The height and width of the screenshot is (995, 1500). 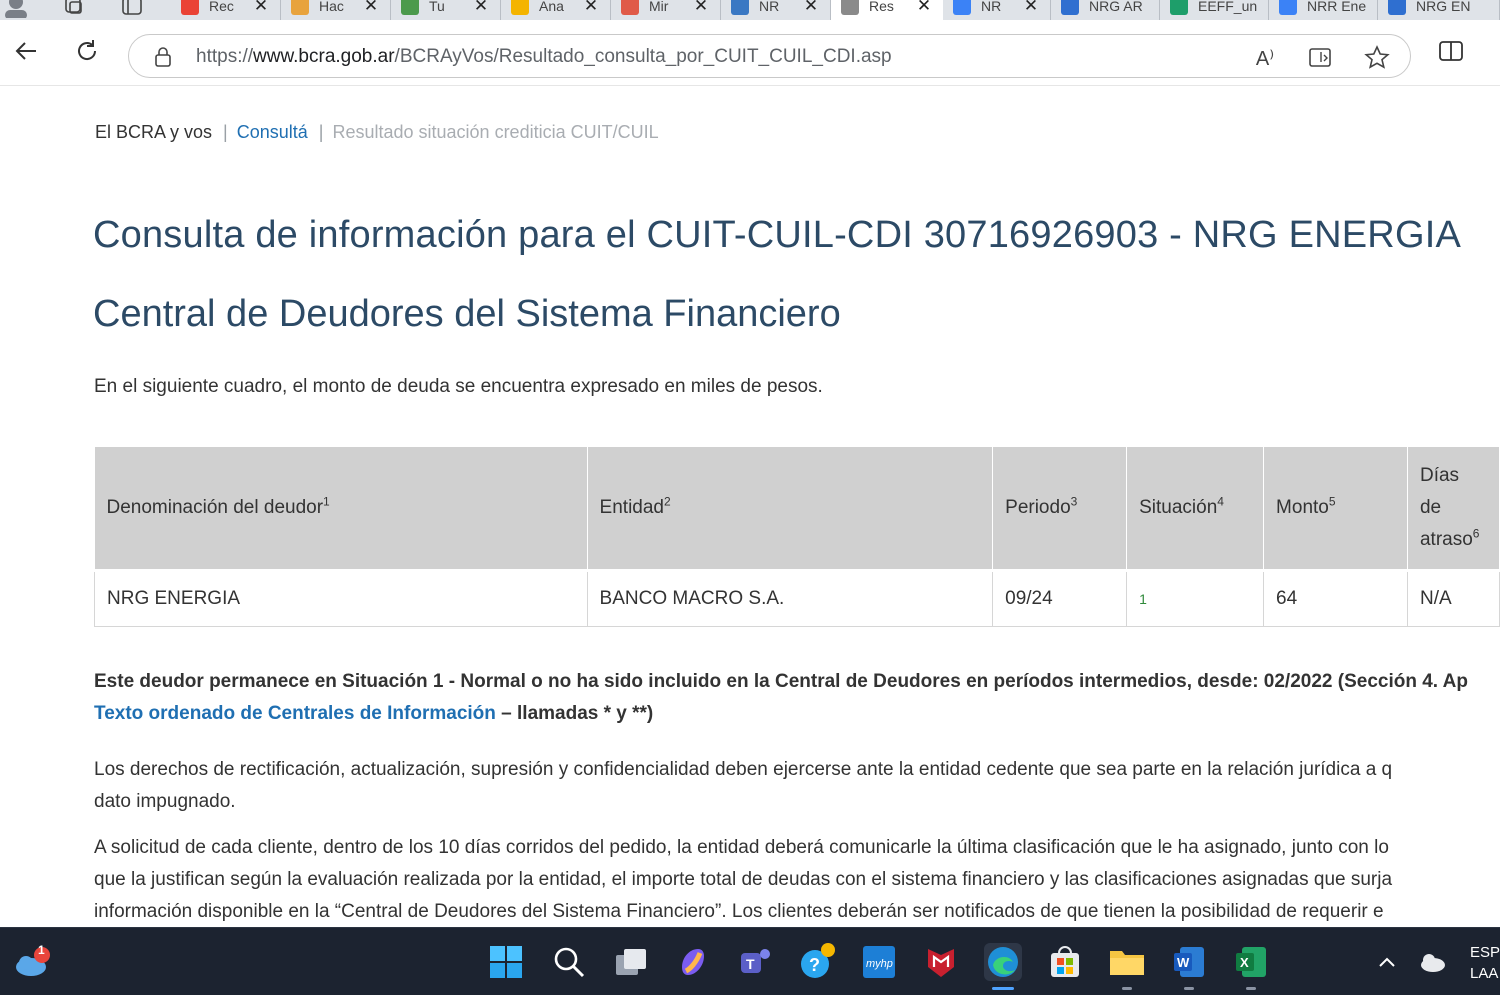 What do you see at coordinates (1195, 598) in the screenshot?
I see `cell-situacion: 1` at bounding box center [1195, 598].